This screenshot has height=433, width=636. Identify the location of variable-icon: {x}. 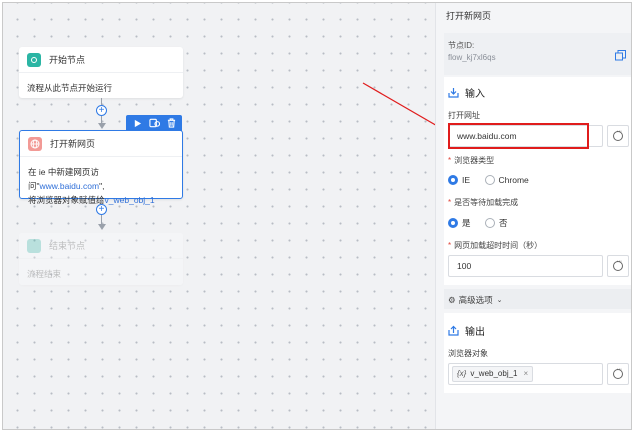
(462, 373).